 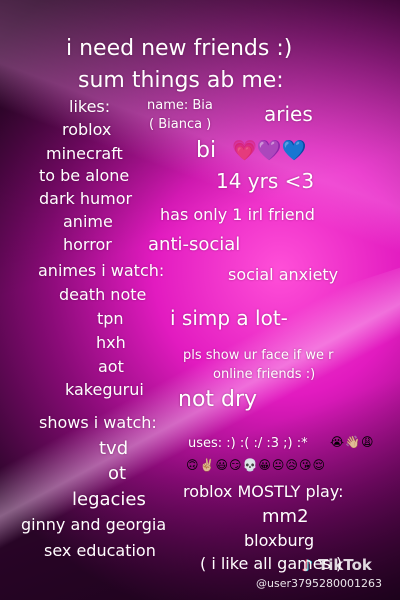 I want to click on zodiac-sign: aries, so click(x=288, y=114).